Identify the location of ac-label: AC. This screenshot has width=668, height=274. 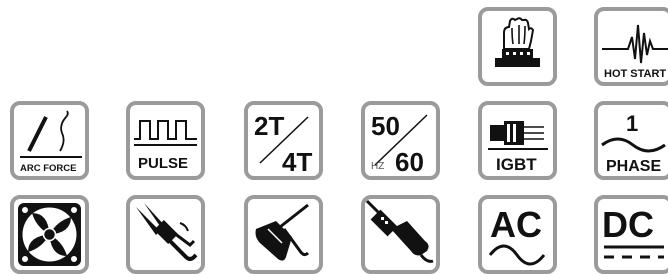
(516, 224).